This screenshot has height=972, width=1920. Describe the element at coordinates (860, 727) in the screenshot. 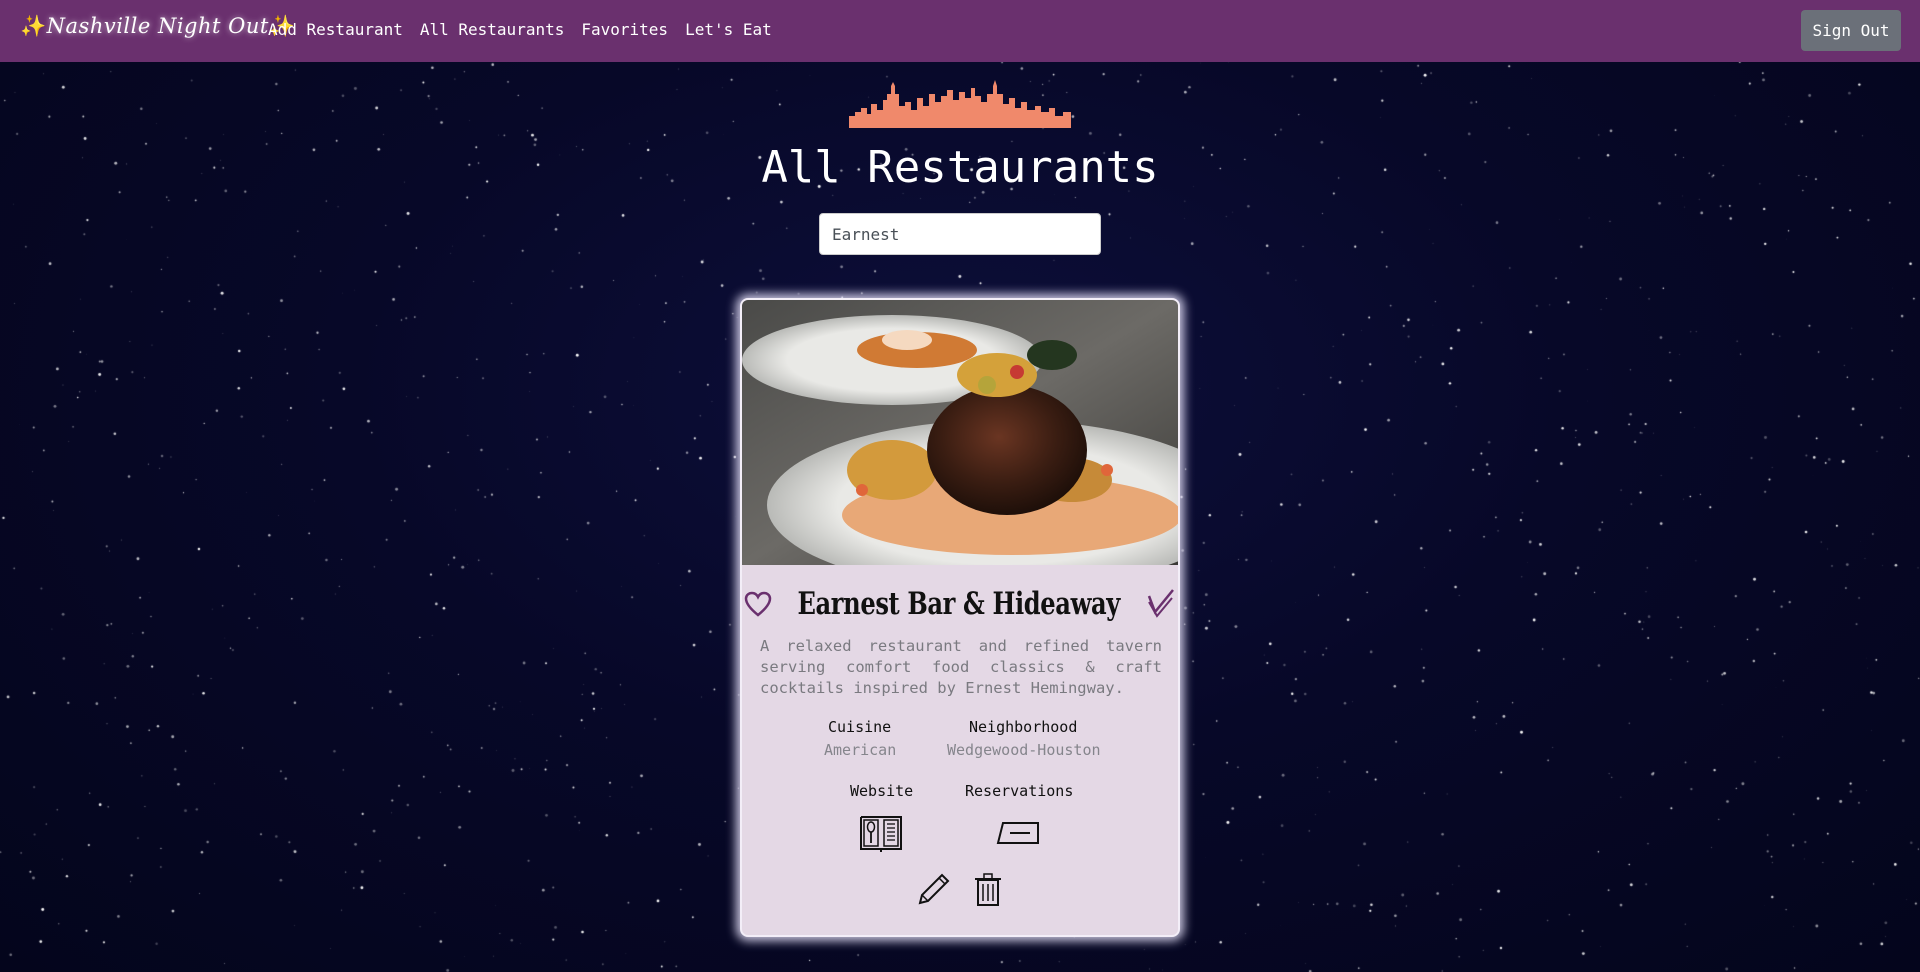

I see `cuisine-label: Cuisine` at that location.